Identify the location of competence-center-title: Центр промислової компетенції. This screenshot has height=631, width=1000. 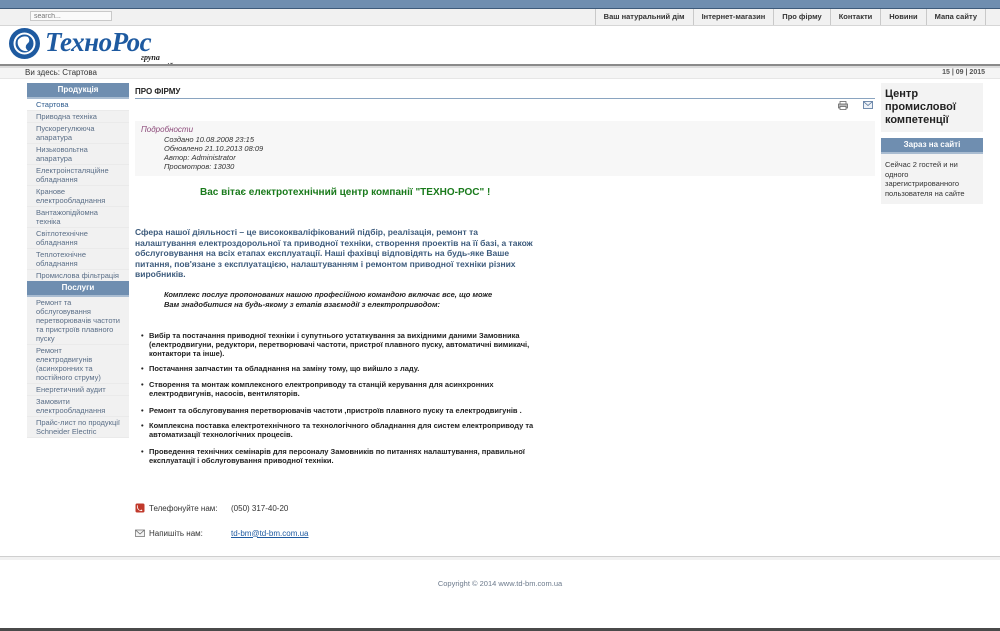
(932, 107).